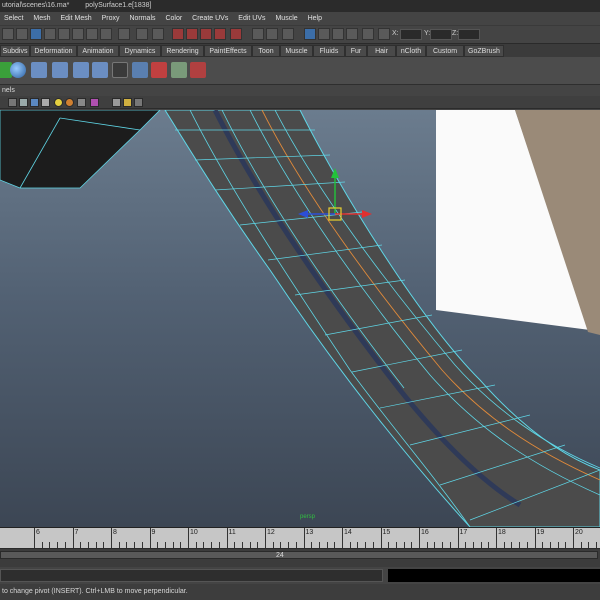  What do you see at coordinates (81, 102) in the screenshot?
I see `isolate-icon` at bounding box center [81, 102].